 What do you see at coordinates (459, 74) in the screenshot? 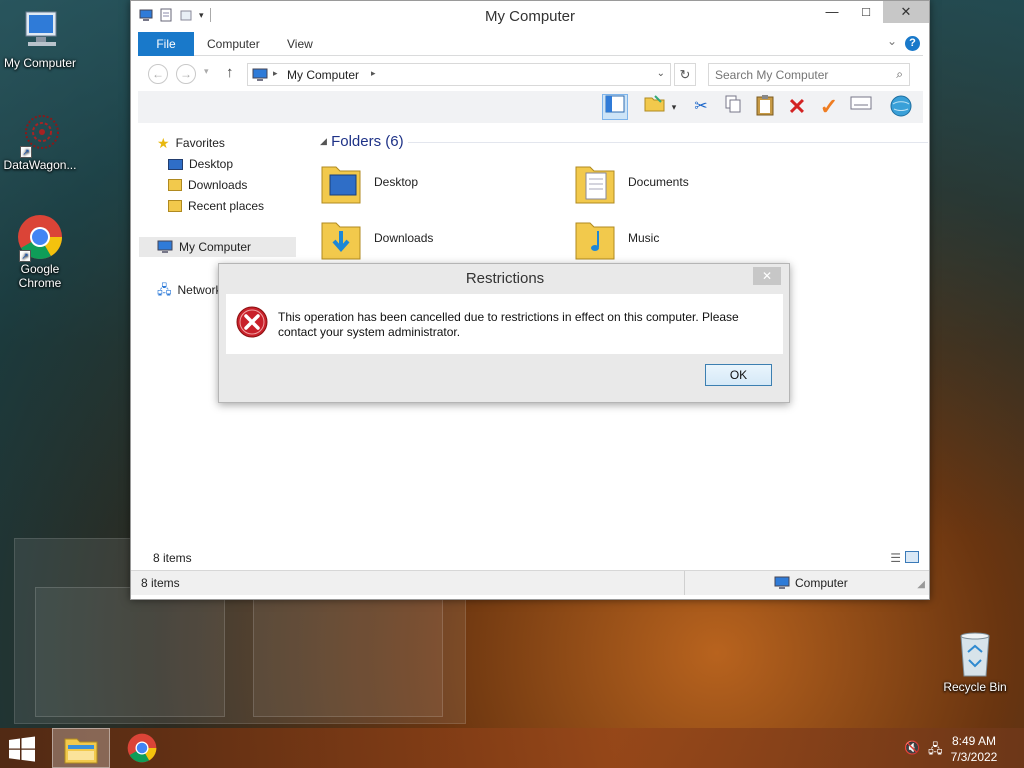
I see `address-bar: ▸ My Computer ▸ ⌄` at bounding box center [459, 74].